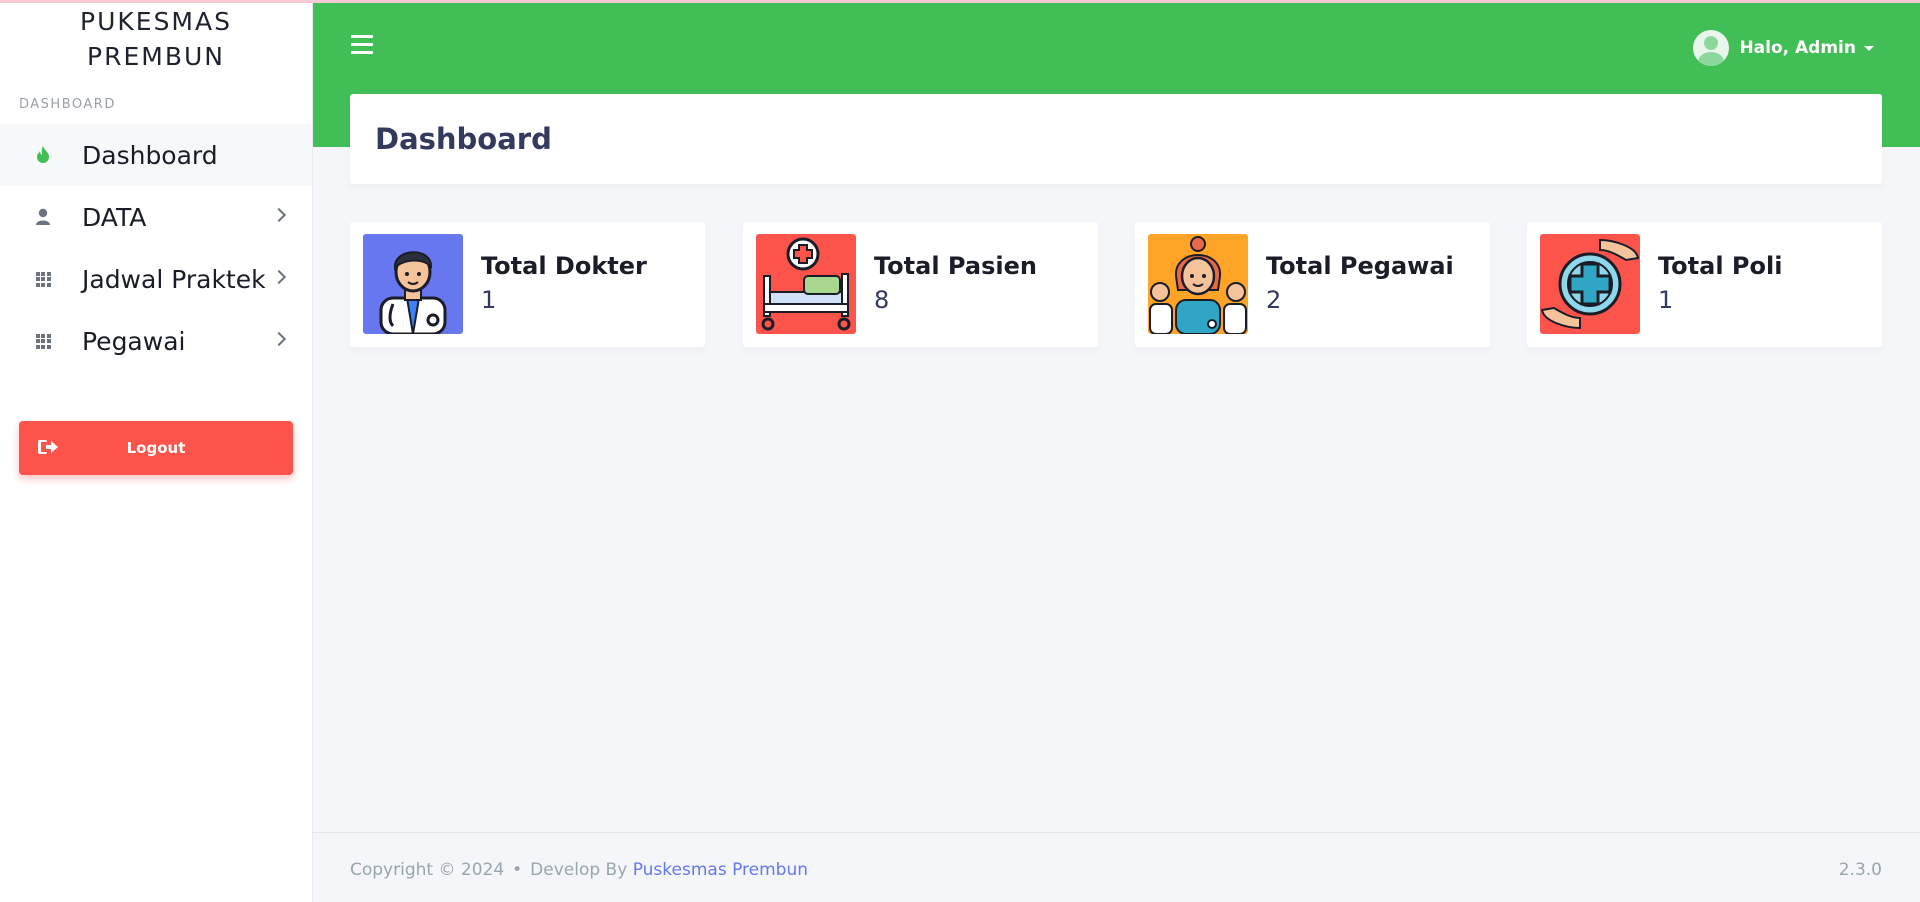 Image resolution: width=1920 pixels, height=902 pixels. Describe the element at coordinates (1860, 870) in the screenshot. I see `version-text: 2.3.0` at that location.